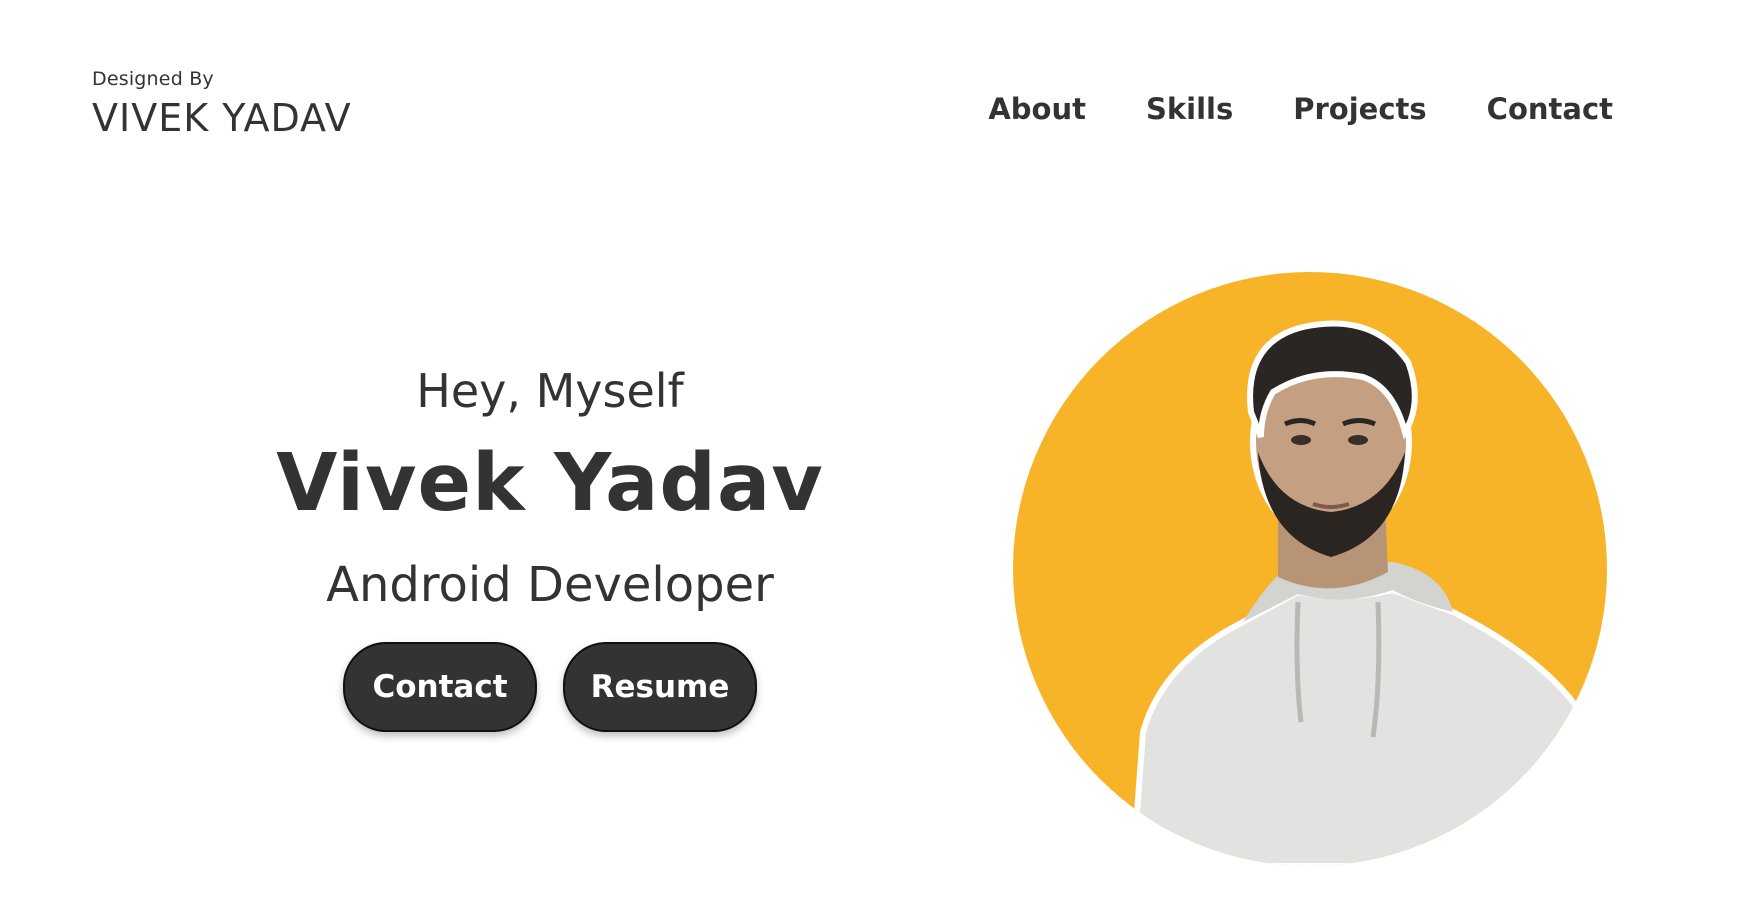  What do you see at coordinates (550, 483) in the screenshot?
I see `hero-name: Vivek Yadav` at bounding box center [550, 483].